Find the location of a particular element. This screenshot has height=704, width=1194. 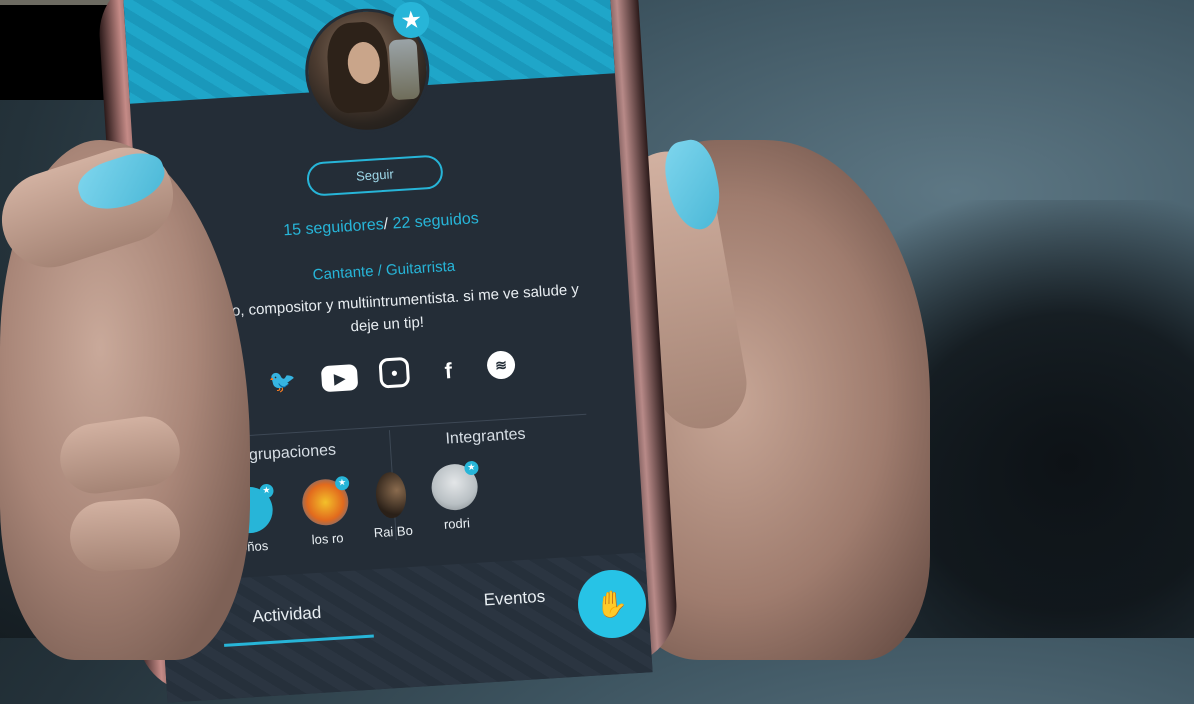

tab-events: Eventos is located at coordinates (514, 599).